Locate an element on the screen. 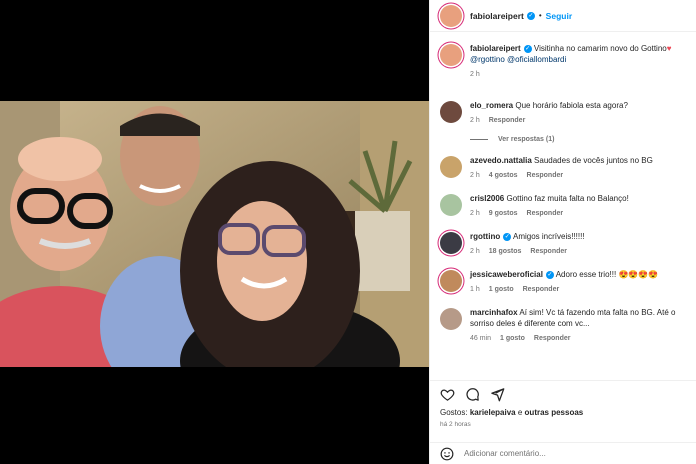 Image resolution: width=696 pixels, height=464 pixels. caption-mentions: @rgottino @oficiallombardi is located at coordinates (518, 59).